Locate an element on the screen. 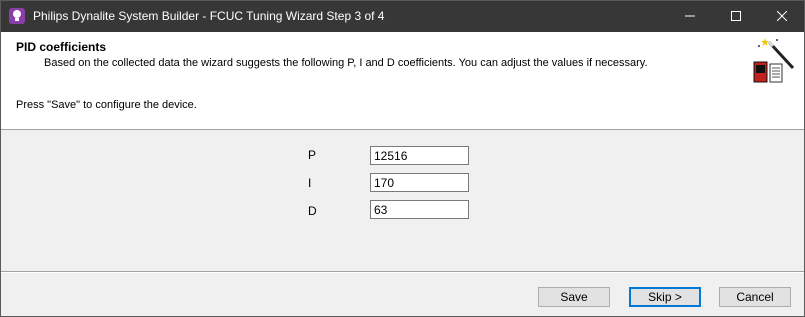 The image size is (805, 317). close-button is located at coordinates (781, 16).